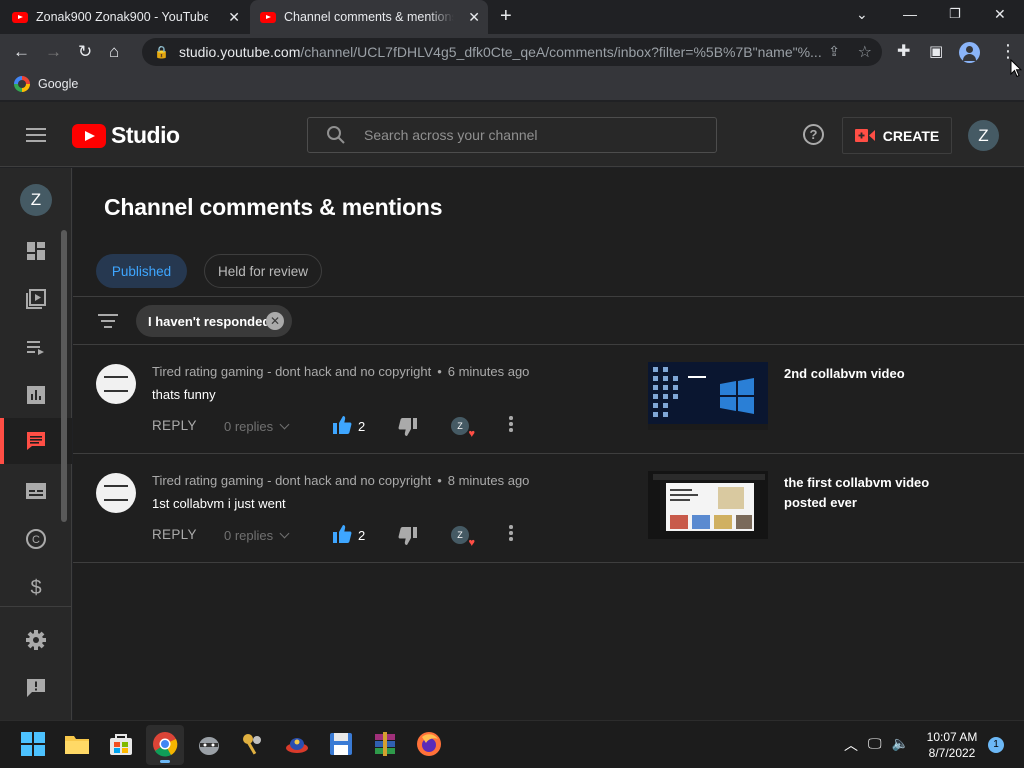  What do you see at coordinates (22, 84) in the screenshot?
I see `google-icon` at bounding box center [22, 84].